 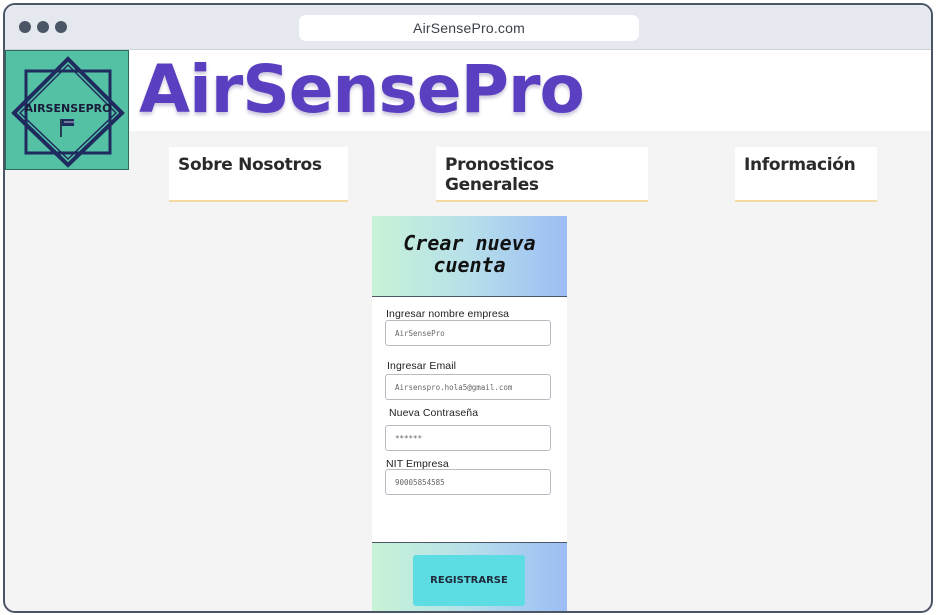 I want to click on address-bar: AirSensePro.com, so click(x=469, y=28).